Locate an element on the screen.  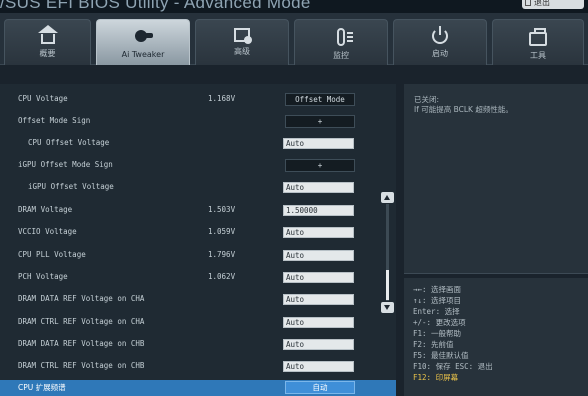
scroll-up-icon is located at coordinates (387, 197).